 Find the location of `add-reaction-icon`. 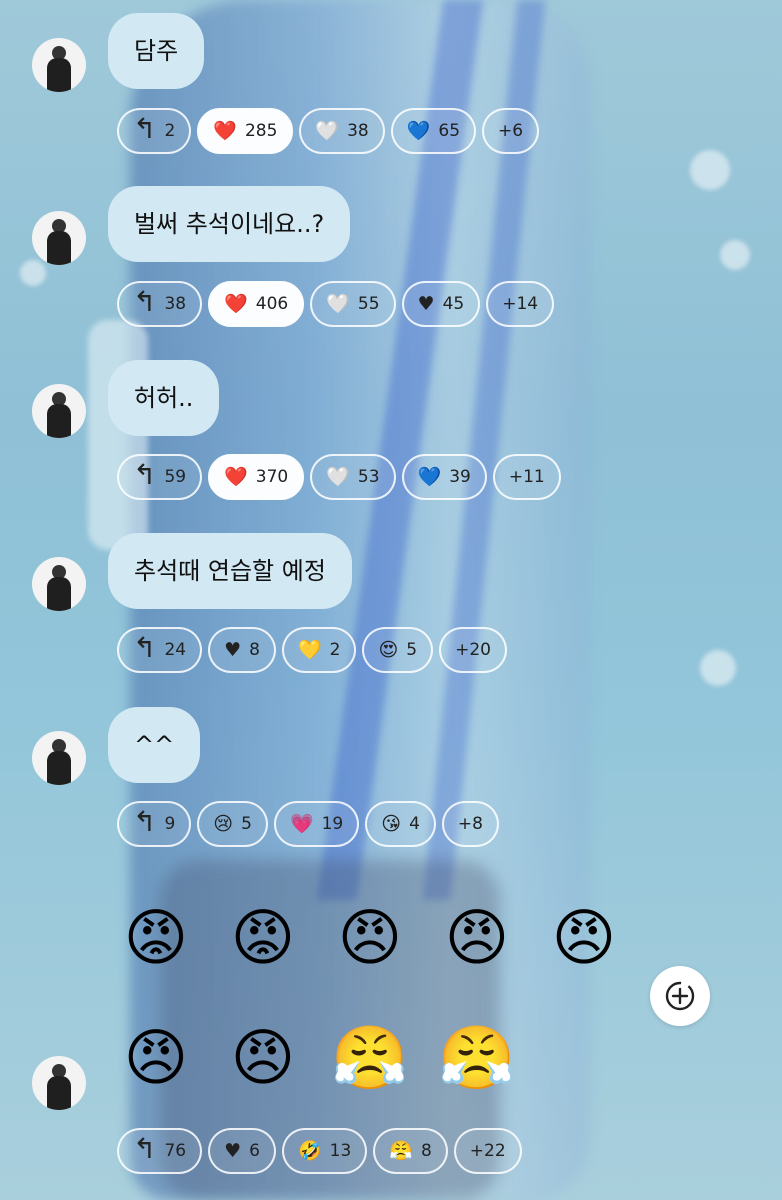

add-reaction-icon is located at coordinates (680, 996).